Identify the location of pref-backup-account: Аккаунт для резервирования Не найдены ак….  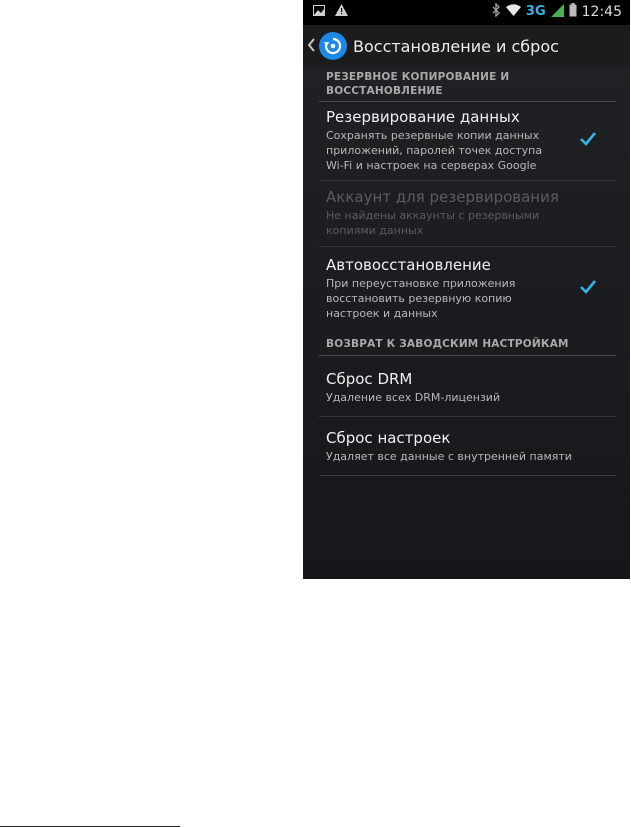
(469, 213).